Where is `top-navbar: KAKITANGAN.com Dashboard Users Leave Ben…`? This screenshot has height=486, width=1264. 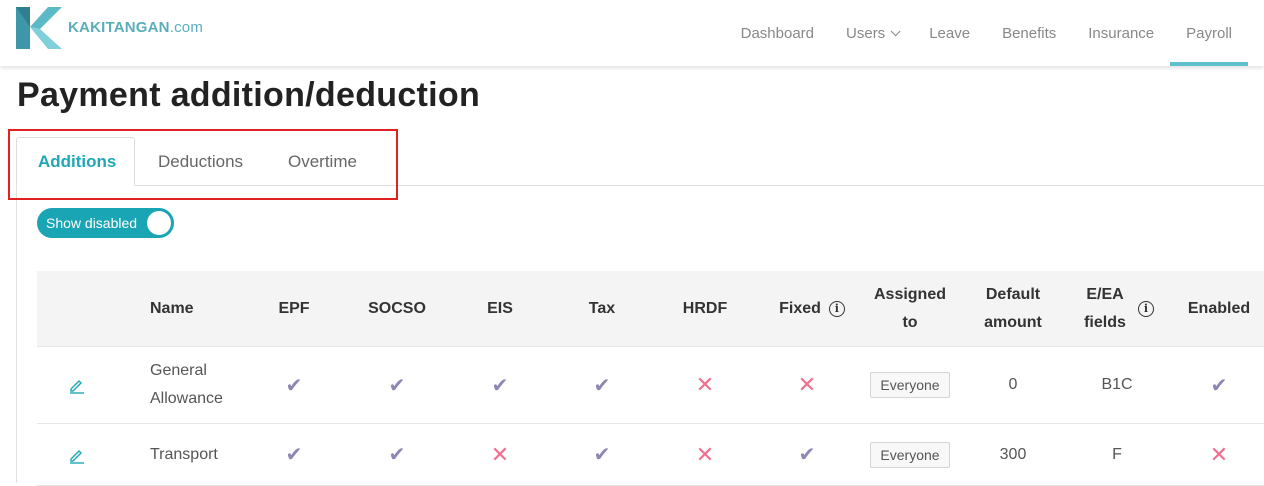
top-navbar: KAKITANGAN.com Dashboard Users Leave Ben… is located at coordinates (632, 33).